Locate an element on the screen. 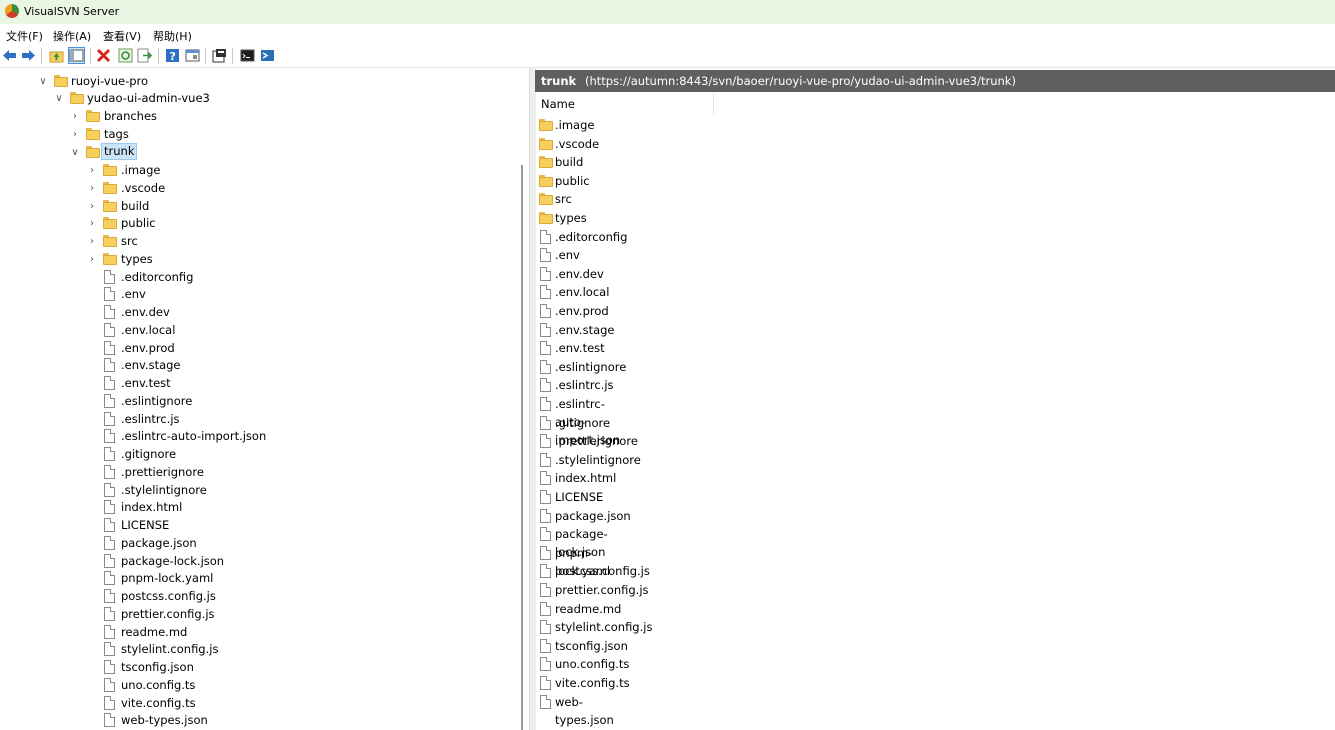 The height and width of the screenshot is (730, 1335). back-arrow-icon is located at coordinates (9, 55).